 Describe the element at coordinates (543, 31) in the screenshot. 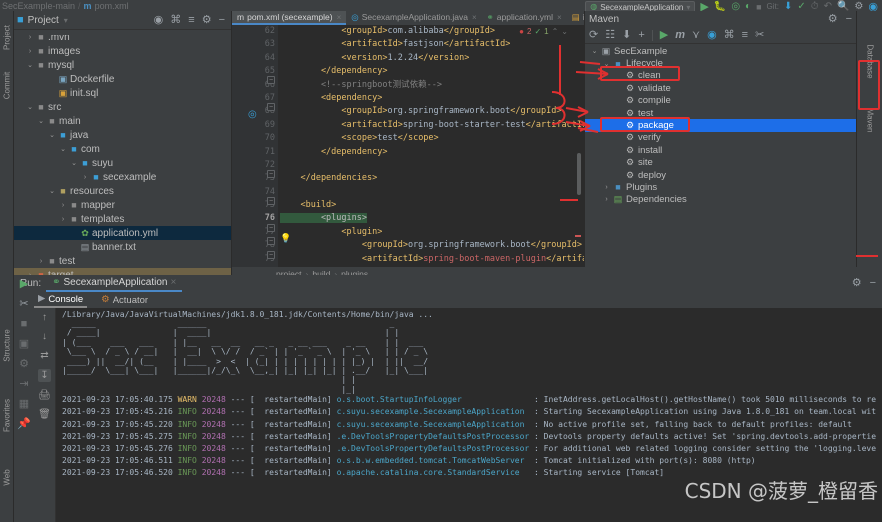

I see `inspection-widget: ● 2 ✓ 1 ⌃ ⌄` at that location.